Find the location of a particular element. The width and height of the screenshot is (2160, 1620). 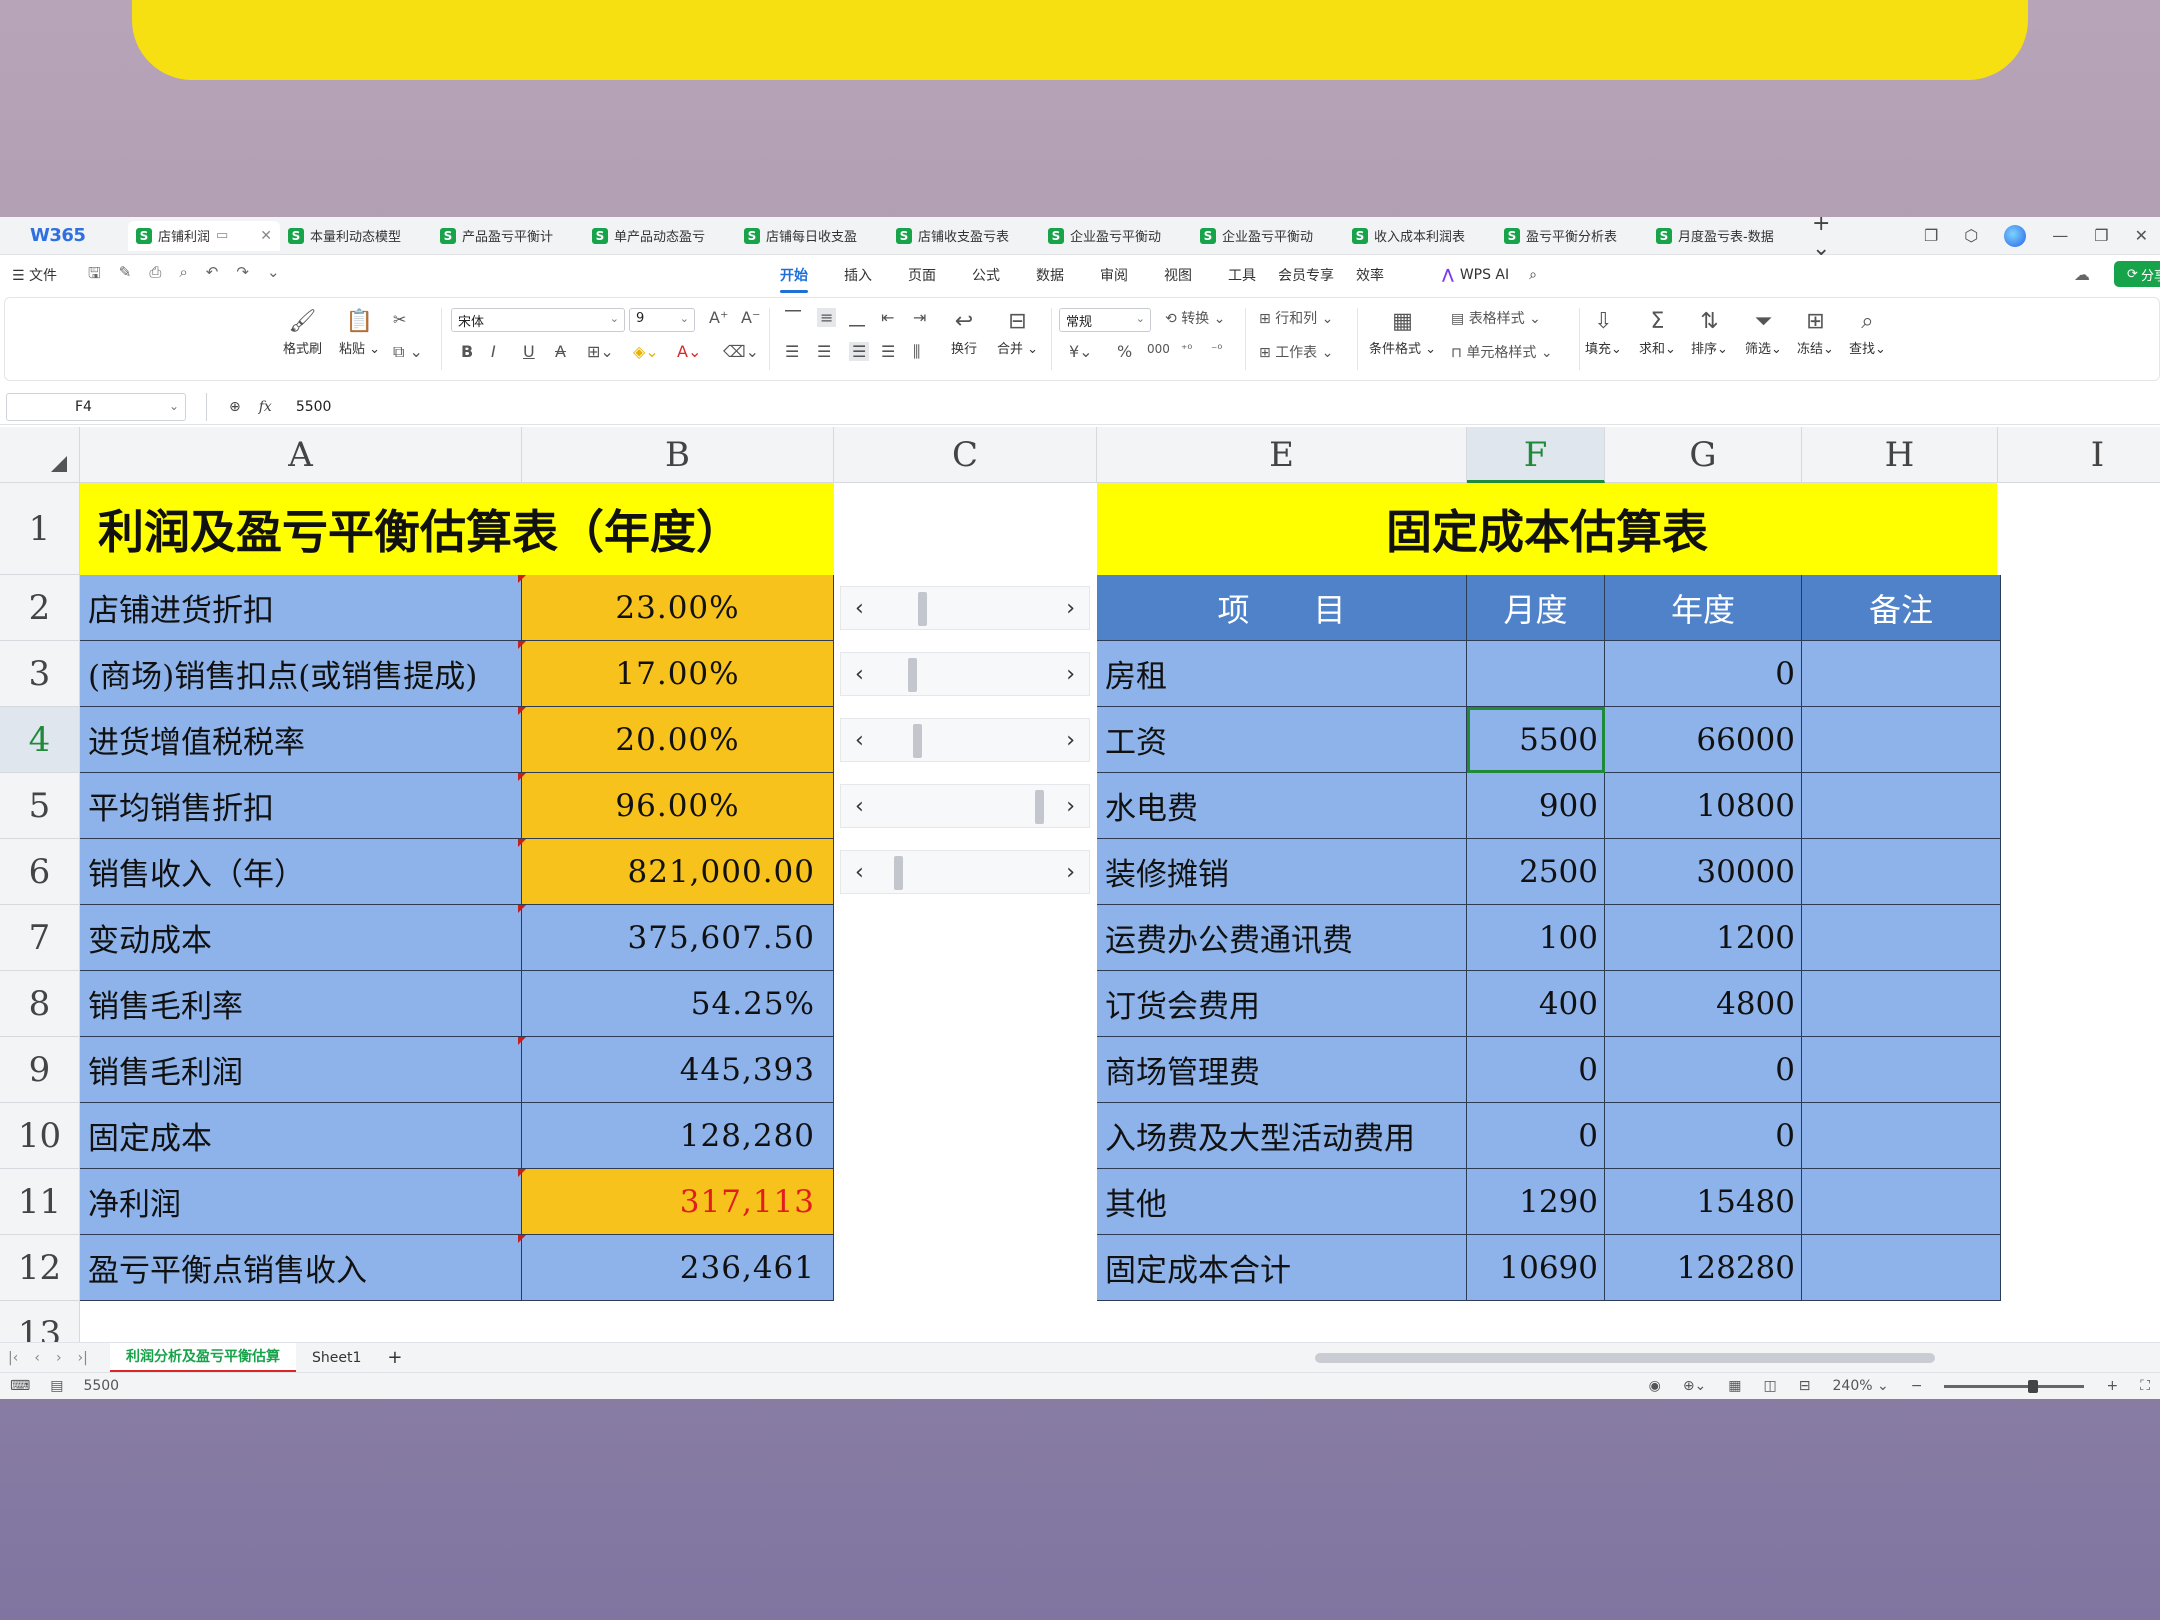

left-table-value: 54.25% is located at coordinates (678, 1004).